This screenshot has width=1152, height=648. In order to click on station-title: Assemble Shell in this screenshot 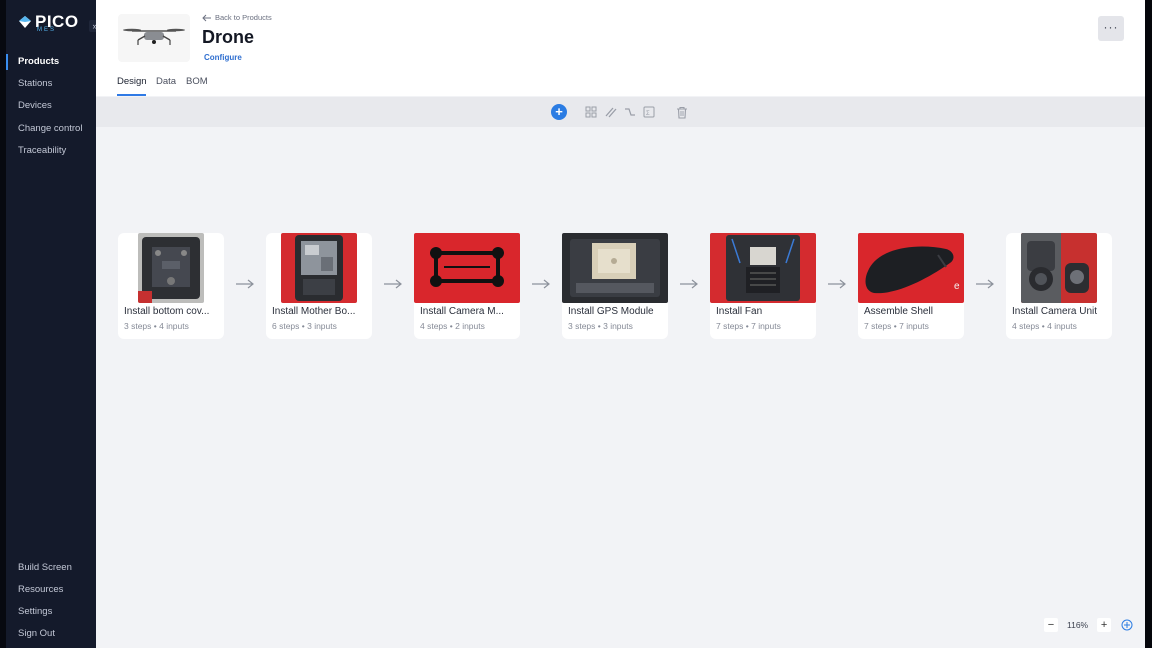, I will do `click(898, 311)`.